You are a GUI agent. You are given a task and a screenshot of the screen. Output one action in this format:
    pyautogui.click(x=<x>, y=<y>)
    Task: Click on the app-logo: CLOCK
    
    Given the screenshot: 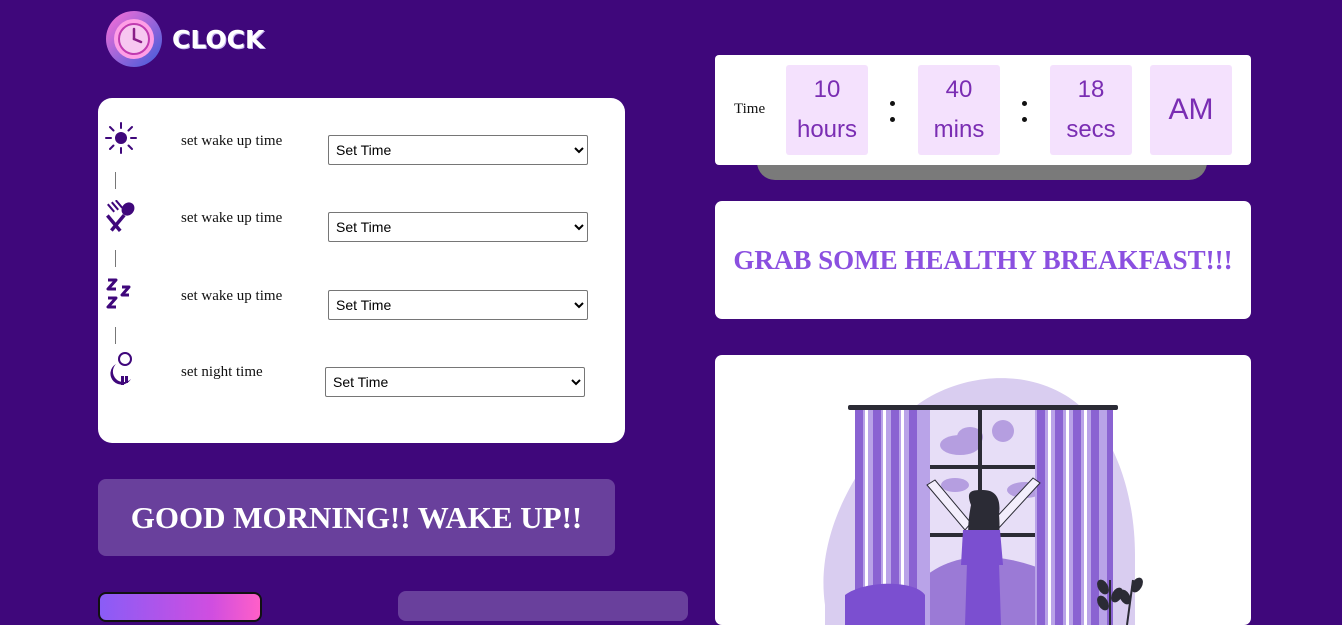 What is the action you would take?
    pyautogui.click(x=185, y=39)
    